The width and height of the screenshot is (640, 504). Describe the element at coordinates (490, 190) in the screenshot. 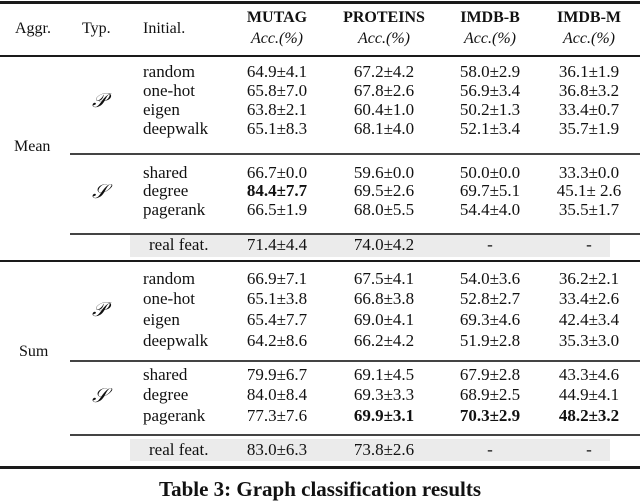

I see `cell-imdb-b: 69.7±5.1` at that location.